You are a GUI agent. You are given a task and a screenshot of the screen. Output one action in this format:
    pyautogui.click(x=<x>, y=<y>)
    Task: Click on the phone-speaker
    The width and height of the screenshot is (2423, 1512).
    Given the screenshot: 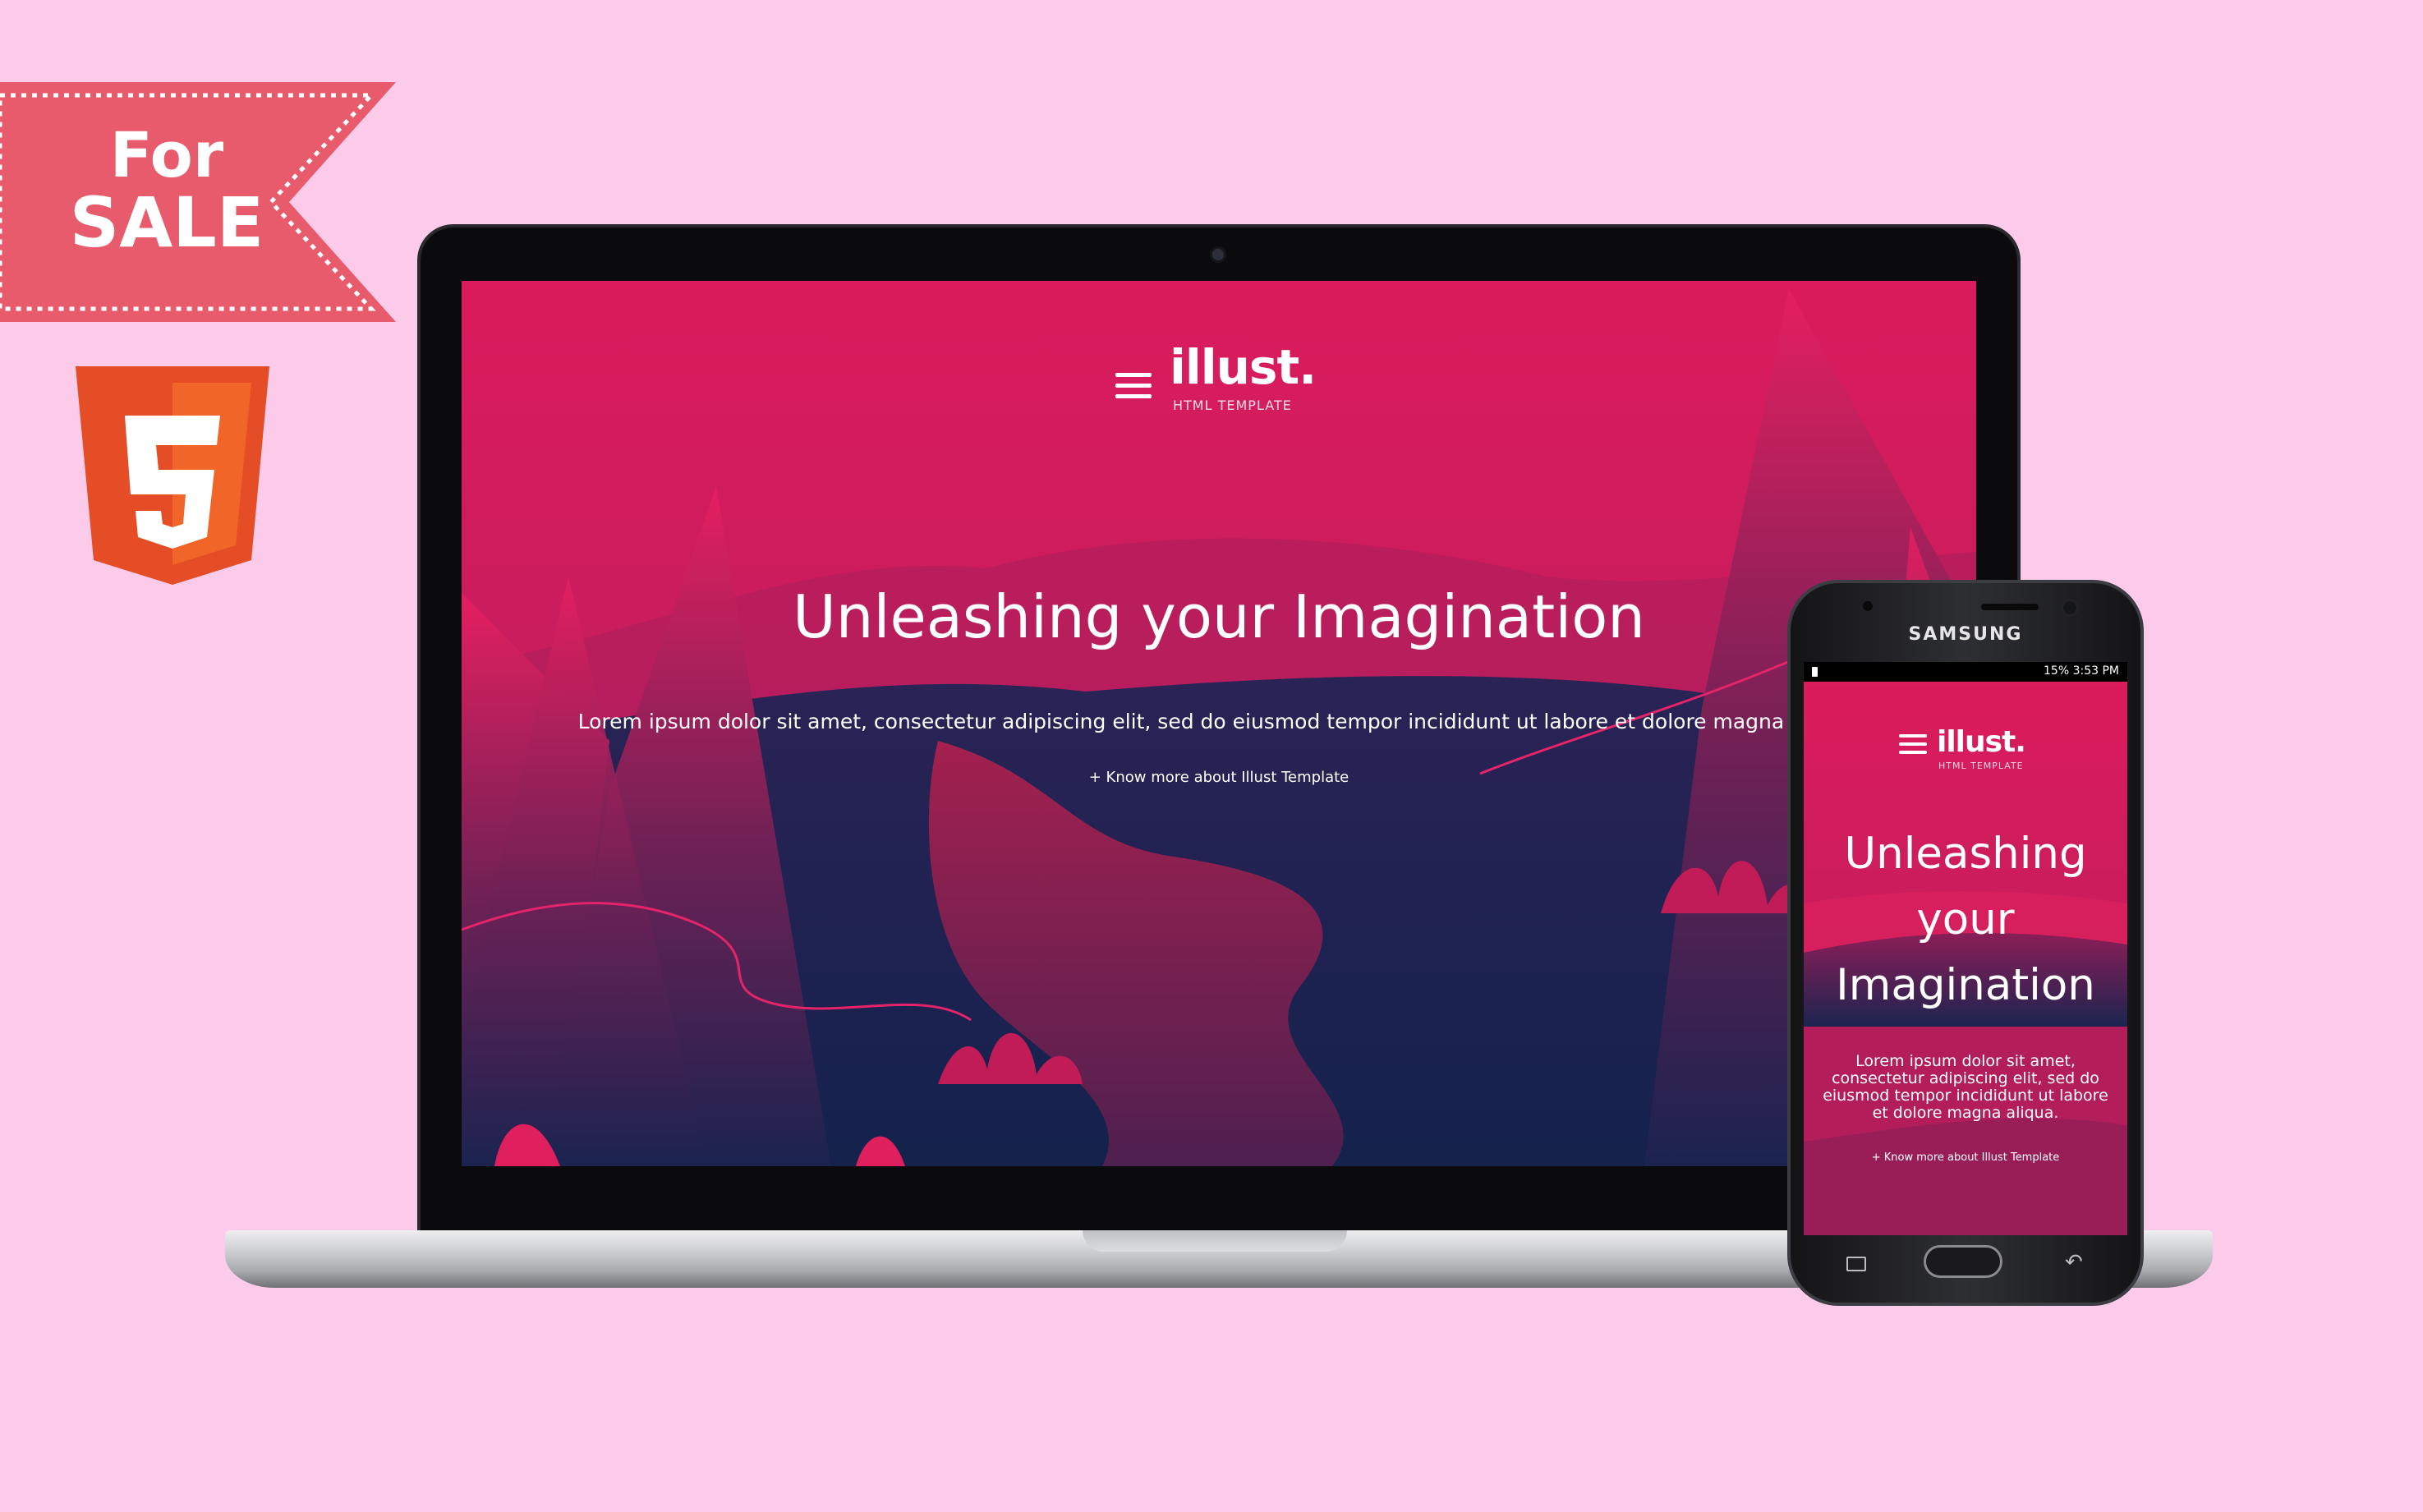 What is the action you would take?
    pyautogui.click(x=2010, y=607)
    